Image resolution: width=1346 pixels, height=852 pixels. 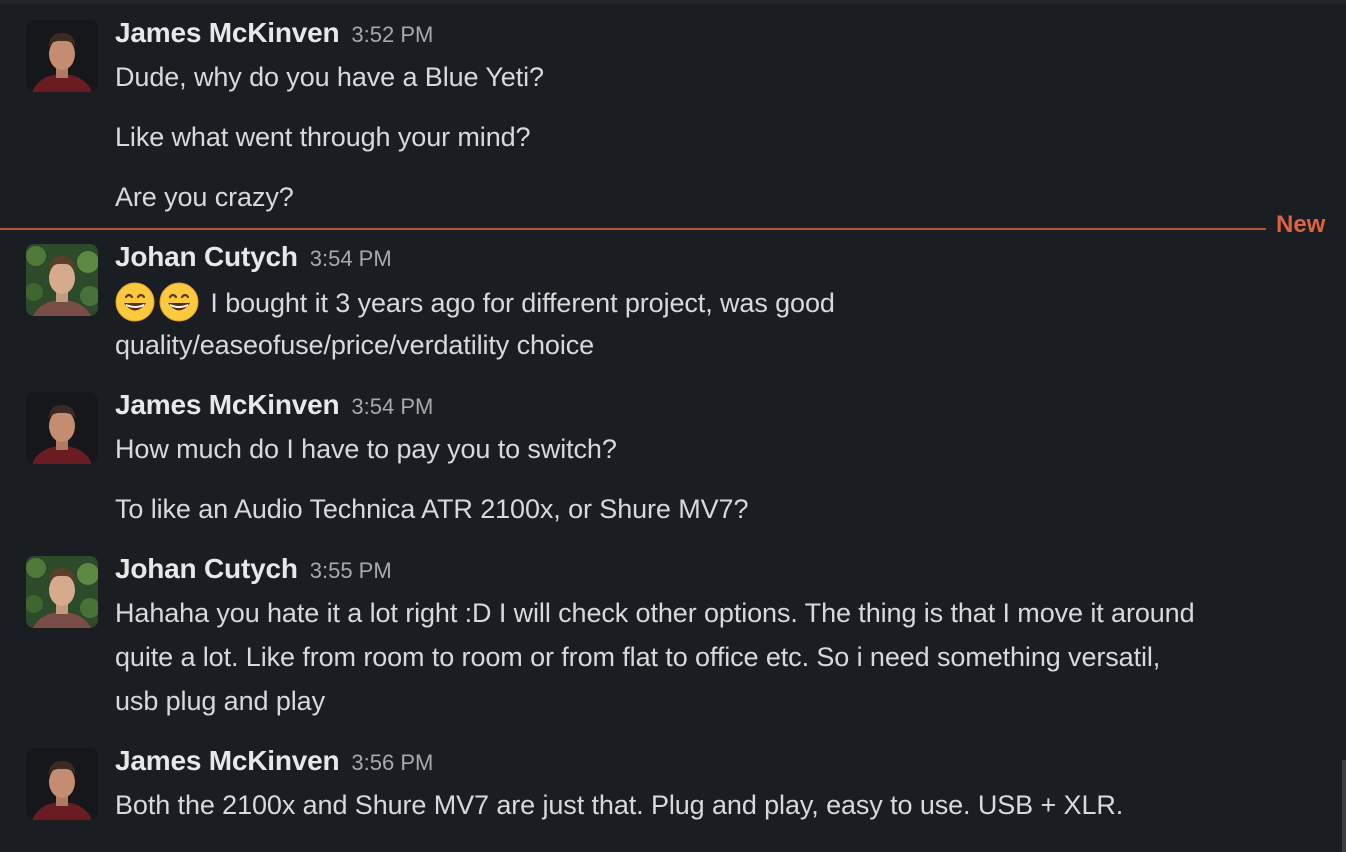 I want to click on timestamp: 3:55 PM, so click(x=351, y=570).